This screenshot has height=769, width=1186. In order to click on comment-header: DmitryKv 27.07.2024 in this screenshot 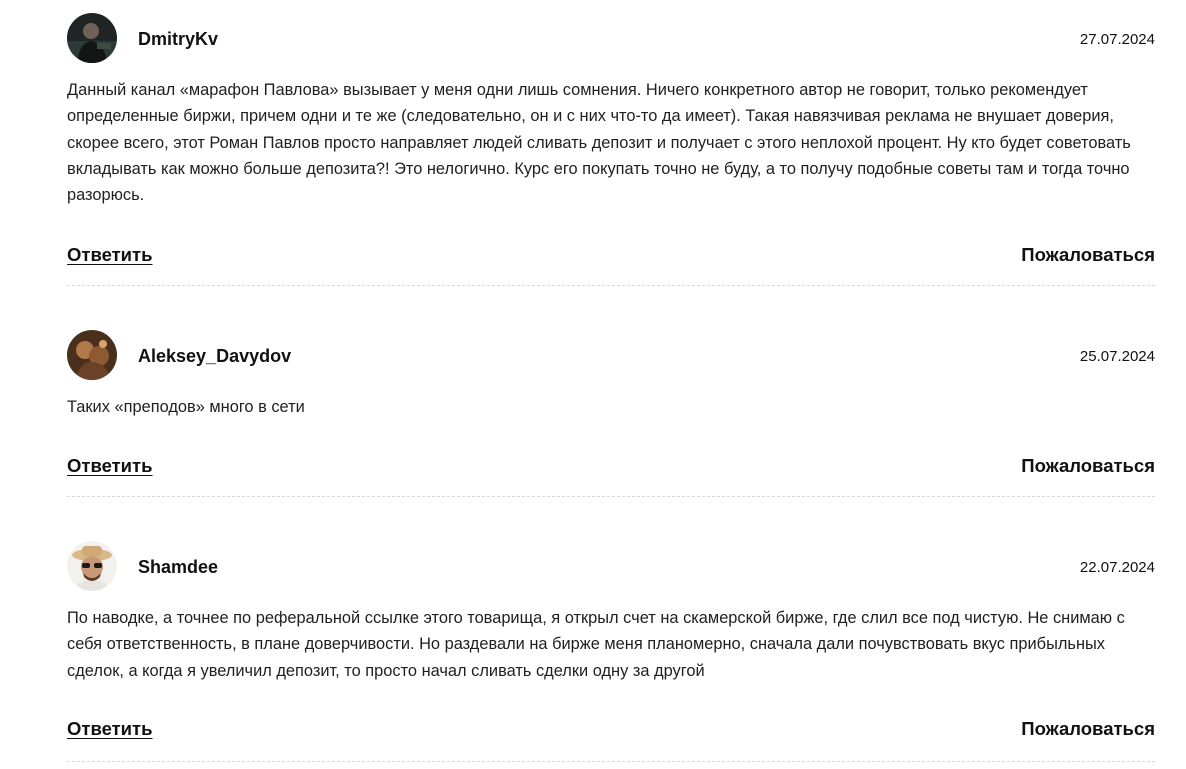, I will do `click(611, 39)`.